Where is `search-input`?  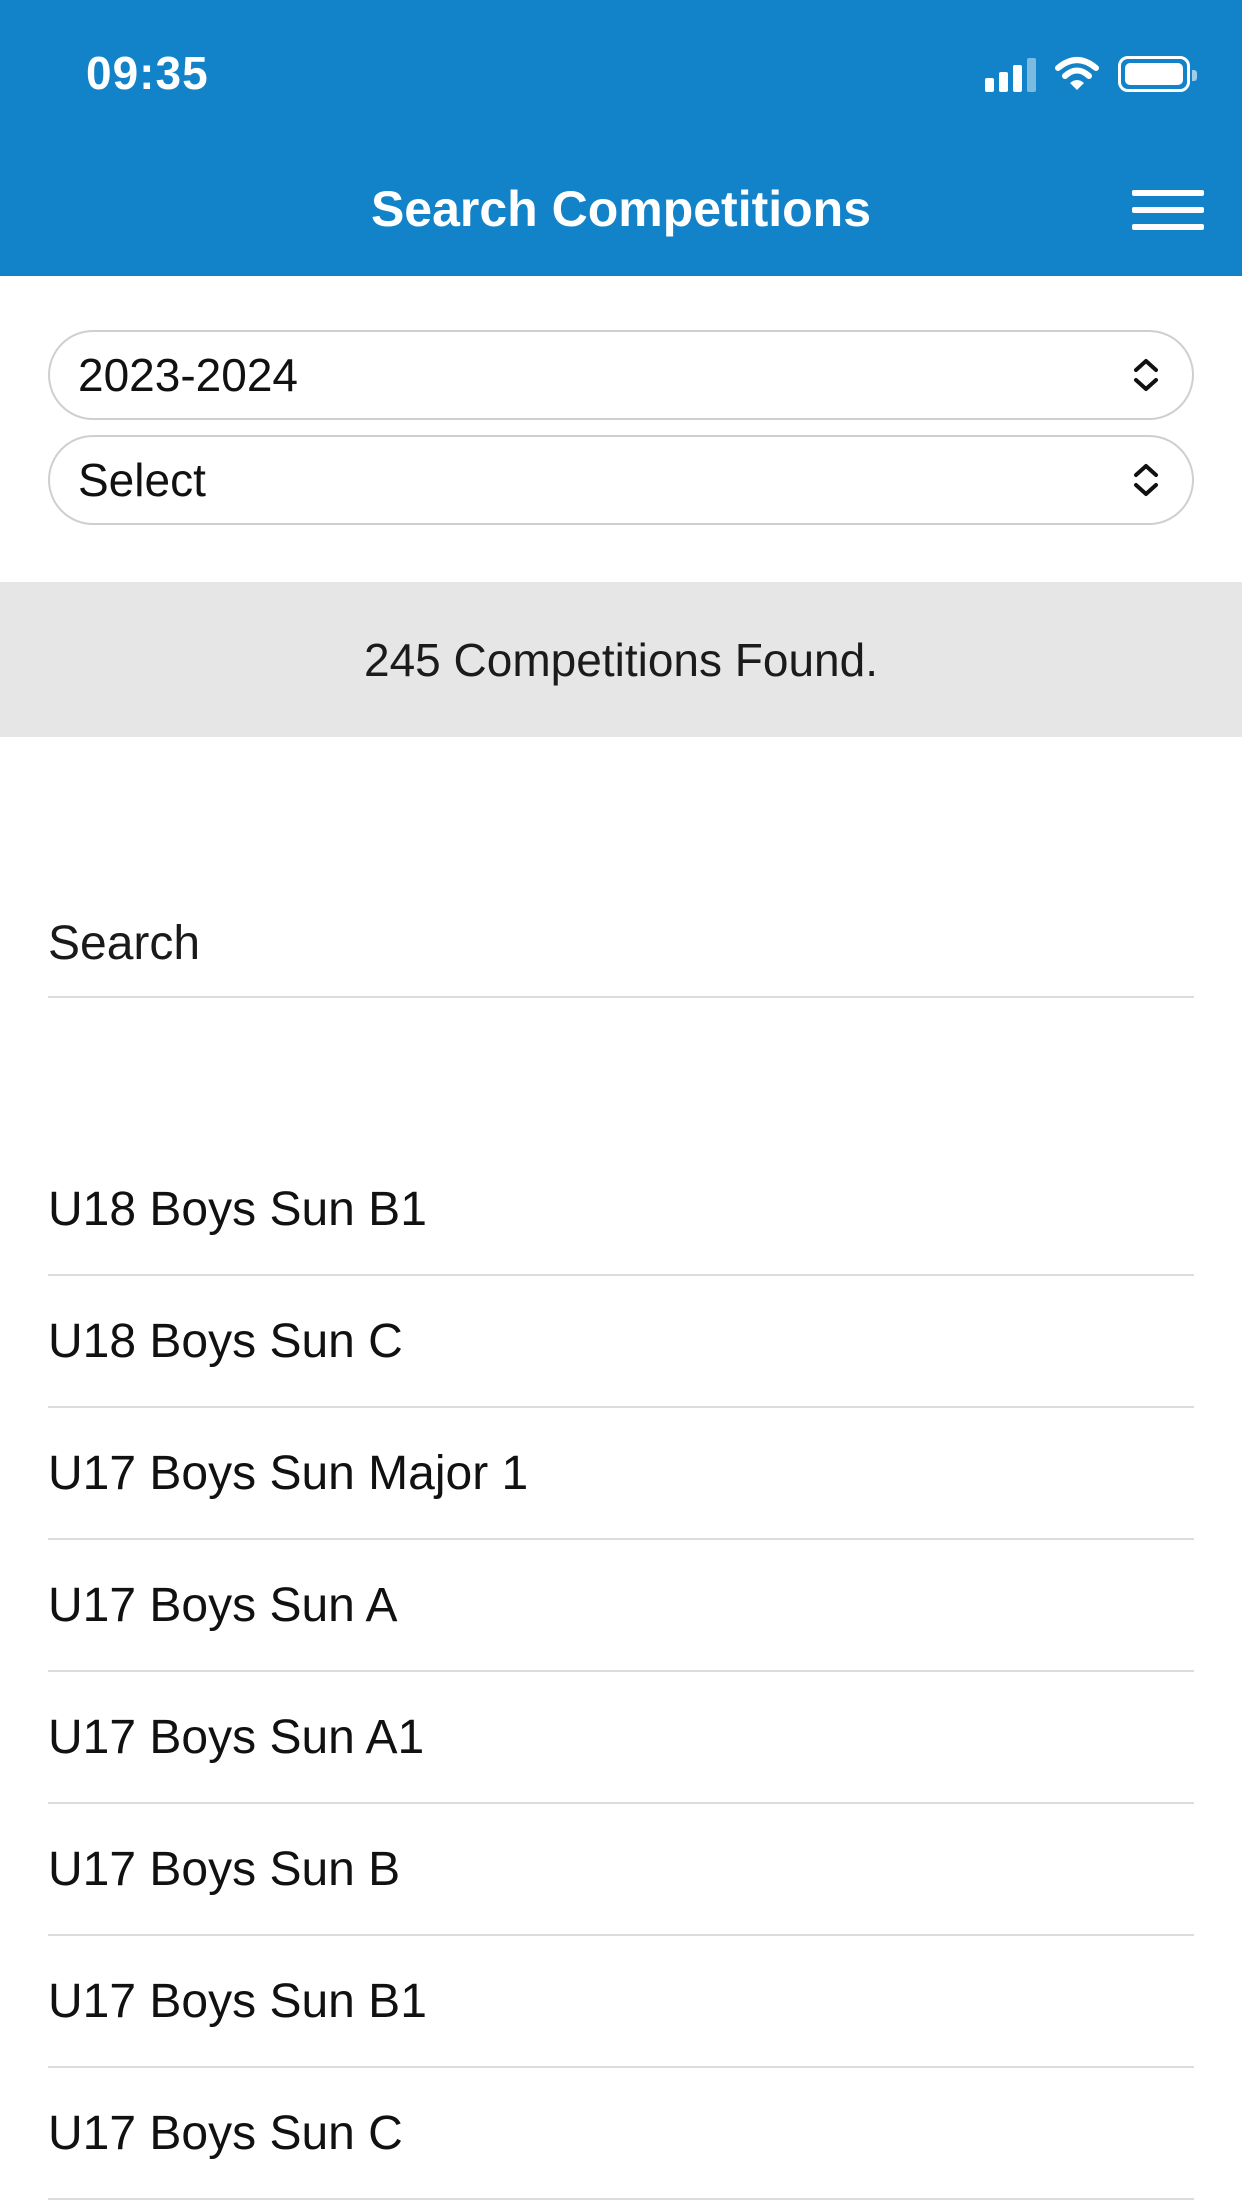 search-input is located at coordinates (621, 943).